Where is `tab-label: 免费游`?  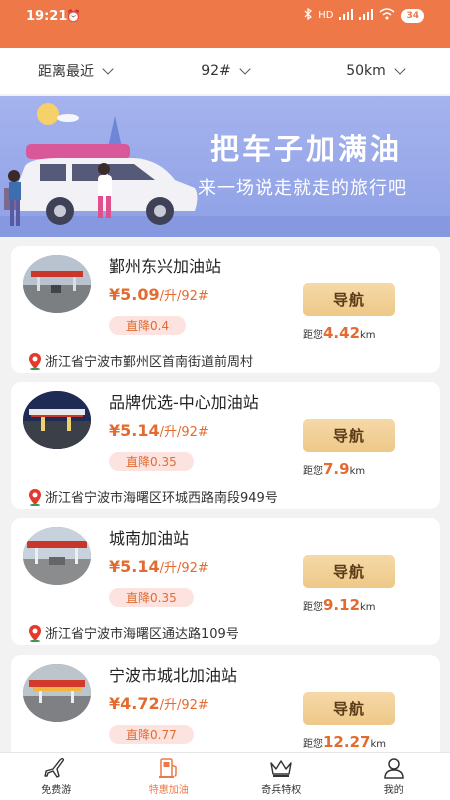 tab-label: 免费游 is located at coordinates (56, 790).